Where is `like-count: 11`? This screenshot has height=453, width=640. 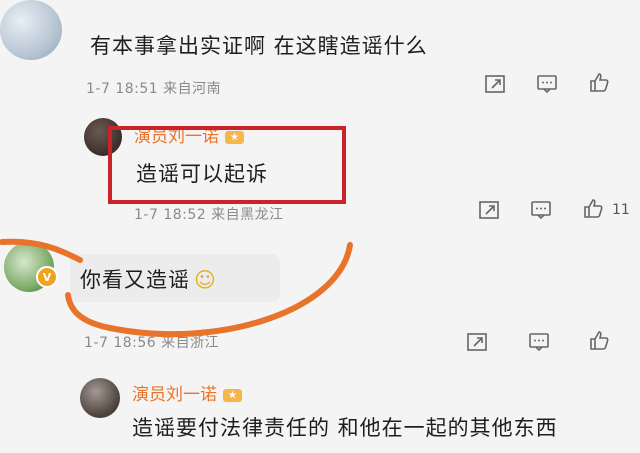
like-count: 11 is located at coordinates (621, 210).